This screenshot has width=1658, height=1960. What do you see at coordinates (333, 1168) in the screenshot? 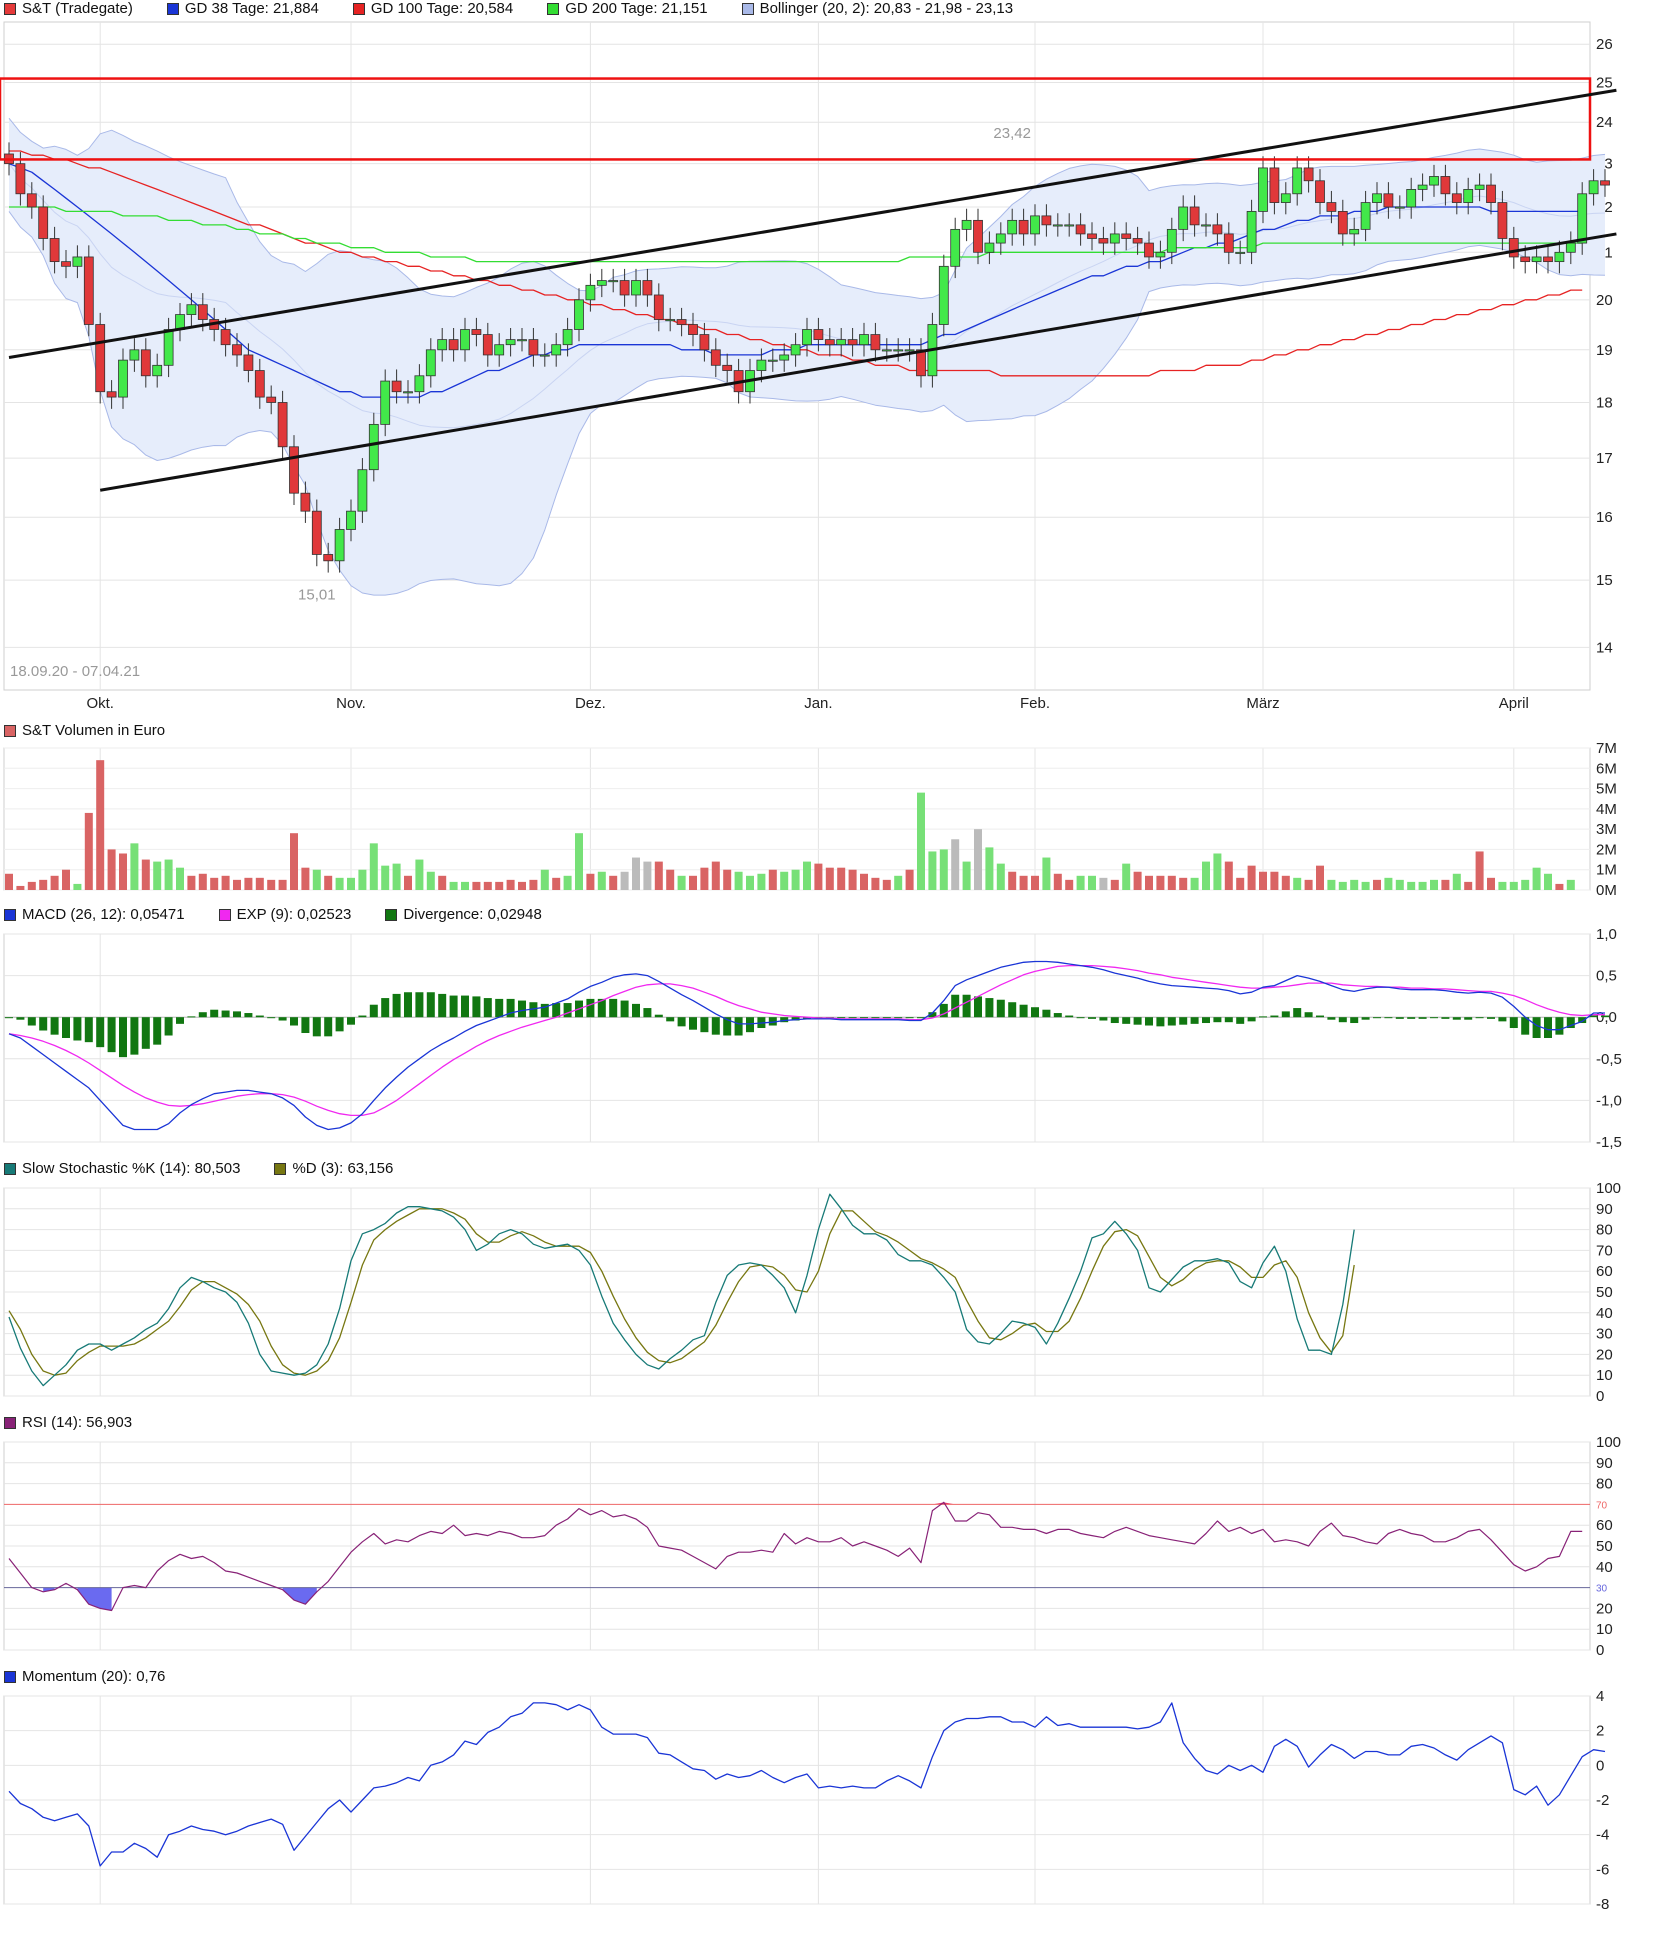
I see `legend-item: %D (3): 63,156` at bounding box center [333, 1168].